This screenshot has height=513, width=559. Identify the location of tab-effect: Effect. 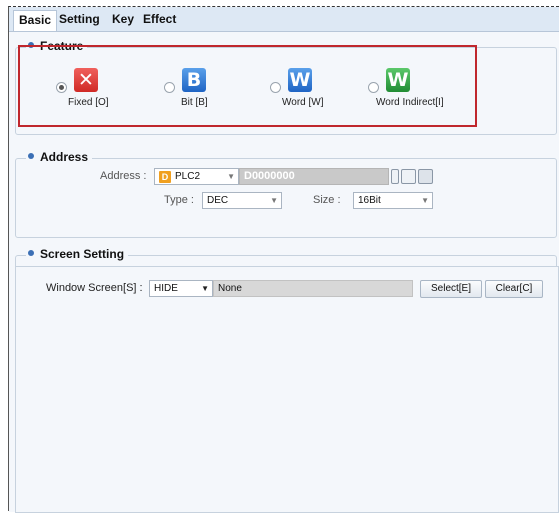
(159, 19).